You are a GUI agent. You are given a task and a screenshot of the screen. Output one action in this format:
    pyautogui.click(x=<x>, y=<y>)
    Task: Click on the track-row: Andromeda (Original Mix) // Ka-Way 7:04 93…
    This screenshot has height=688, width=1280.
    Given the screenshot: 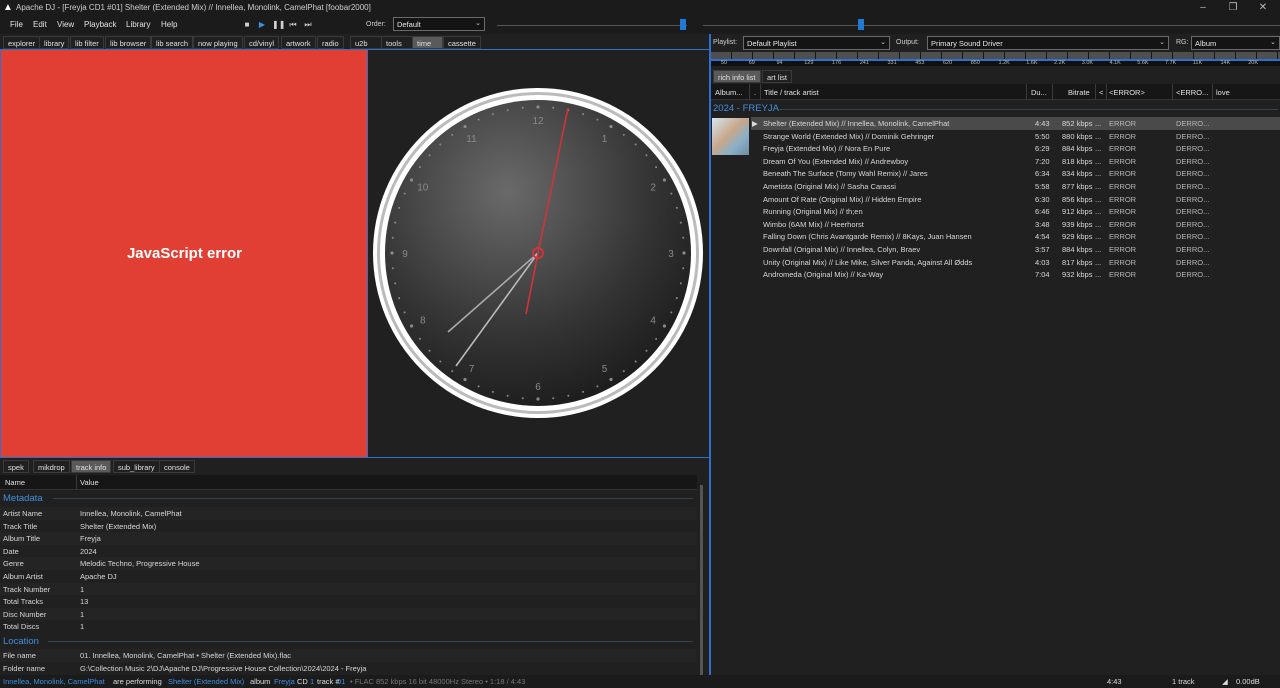 What is the action you would take?
    pyautogui.click(x=1015, y=274)
    